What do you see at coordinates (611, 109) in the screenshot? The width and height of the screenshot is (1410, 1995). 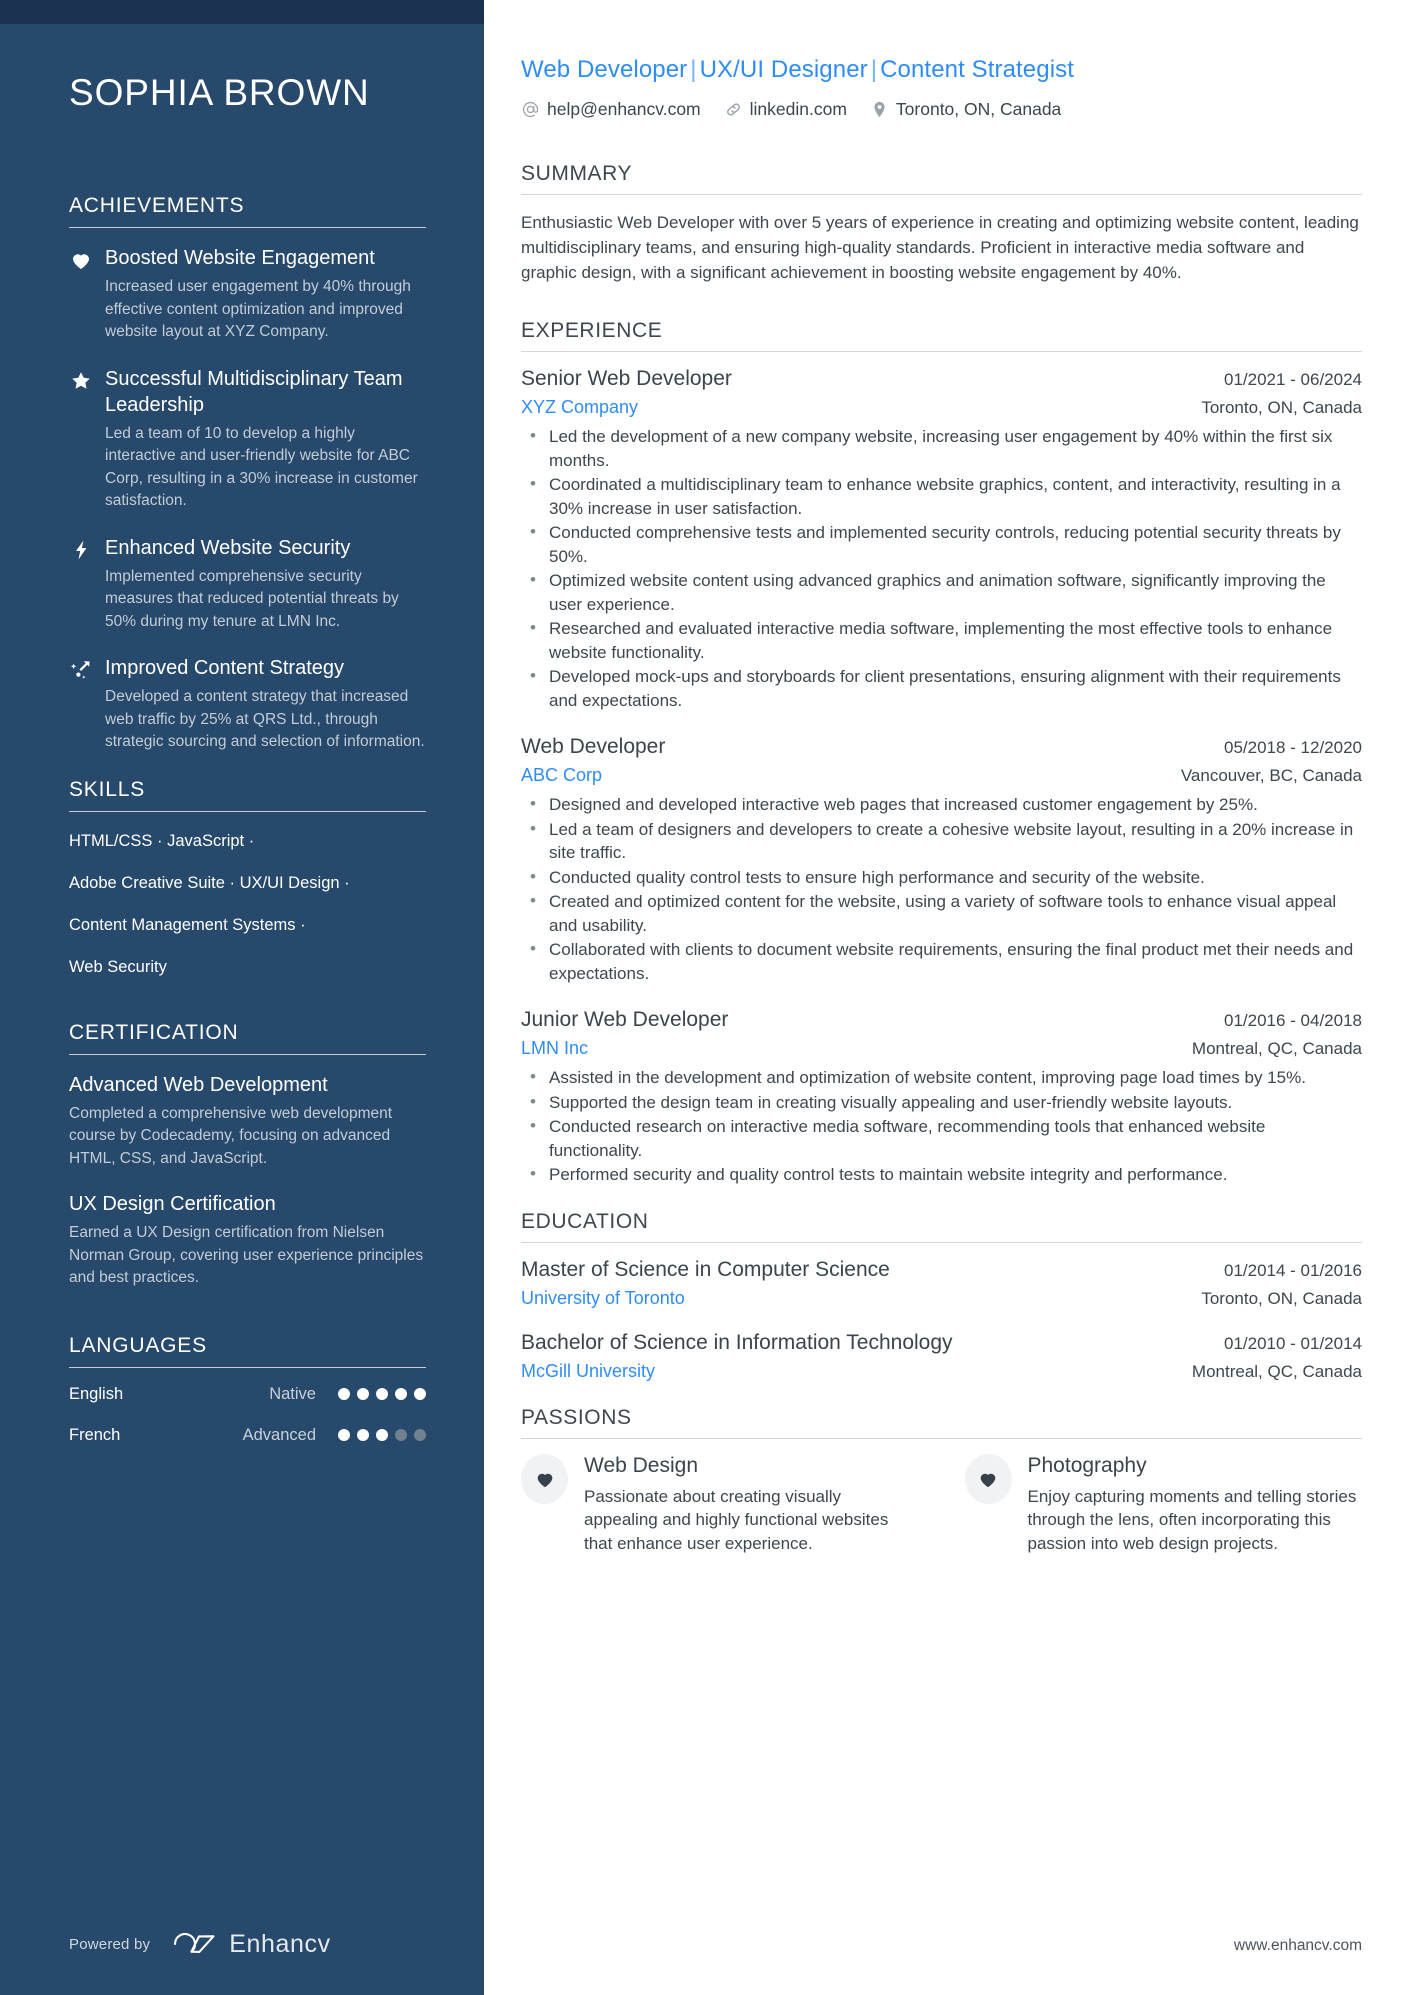 I see `contact-email: help@enhancv.com` at bounding box center [611, 109].